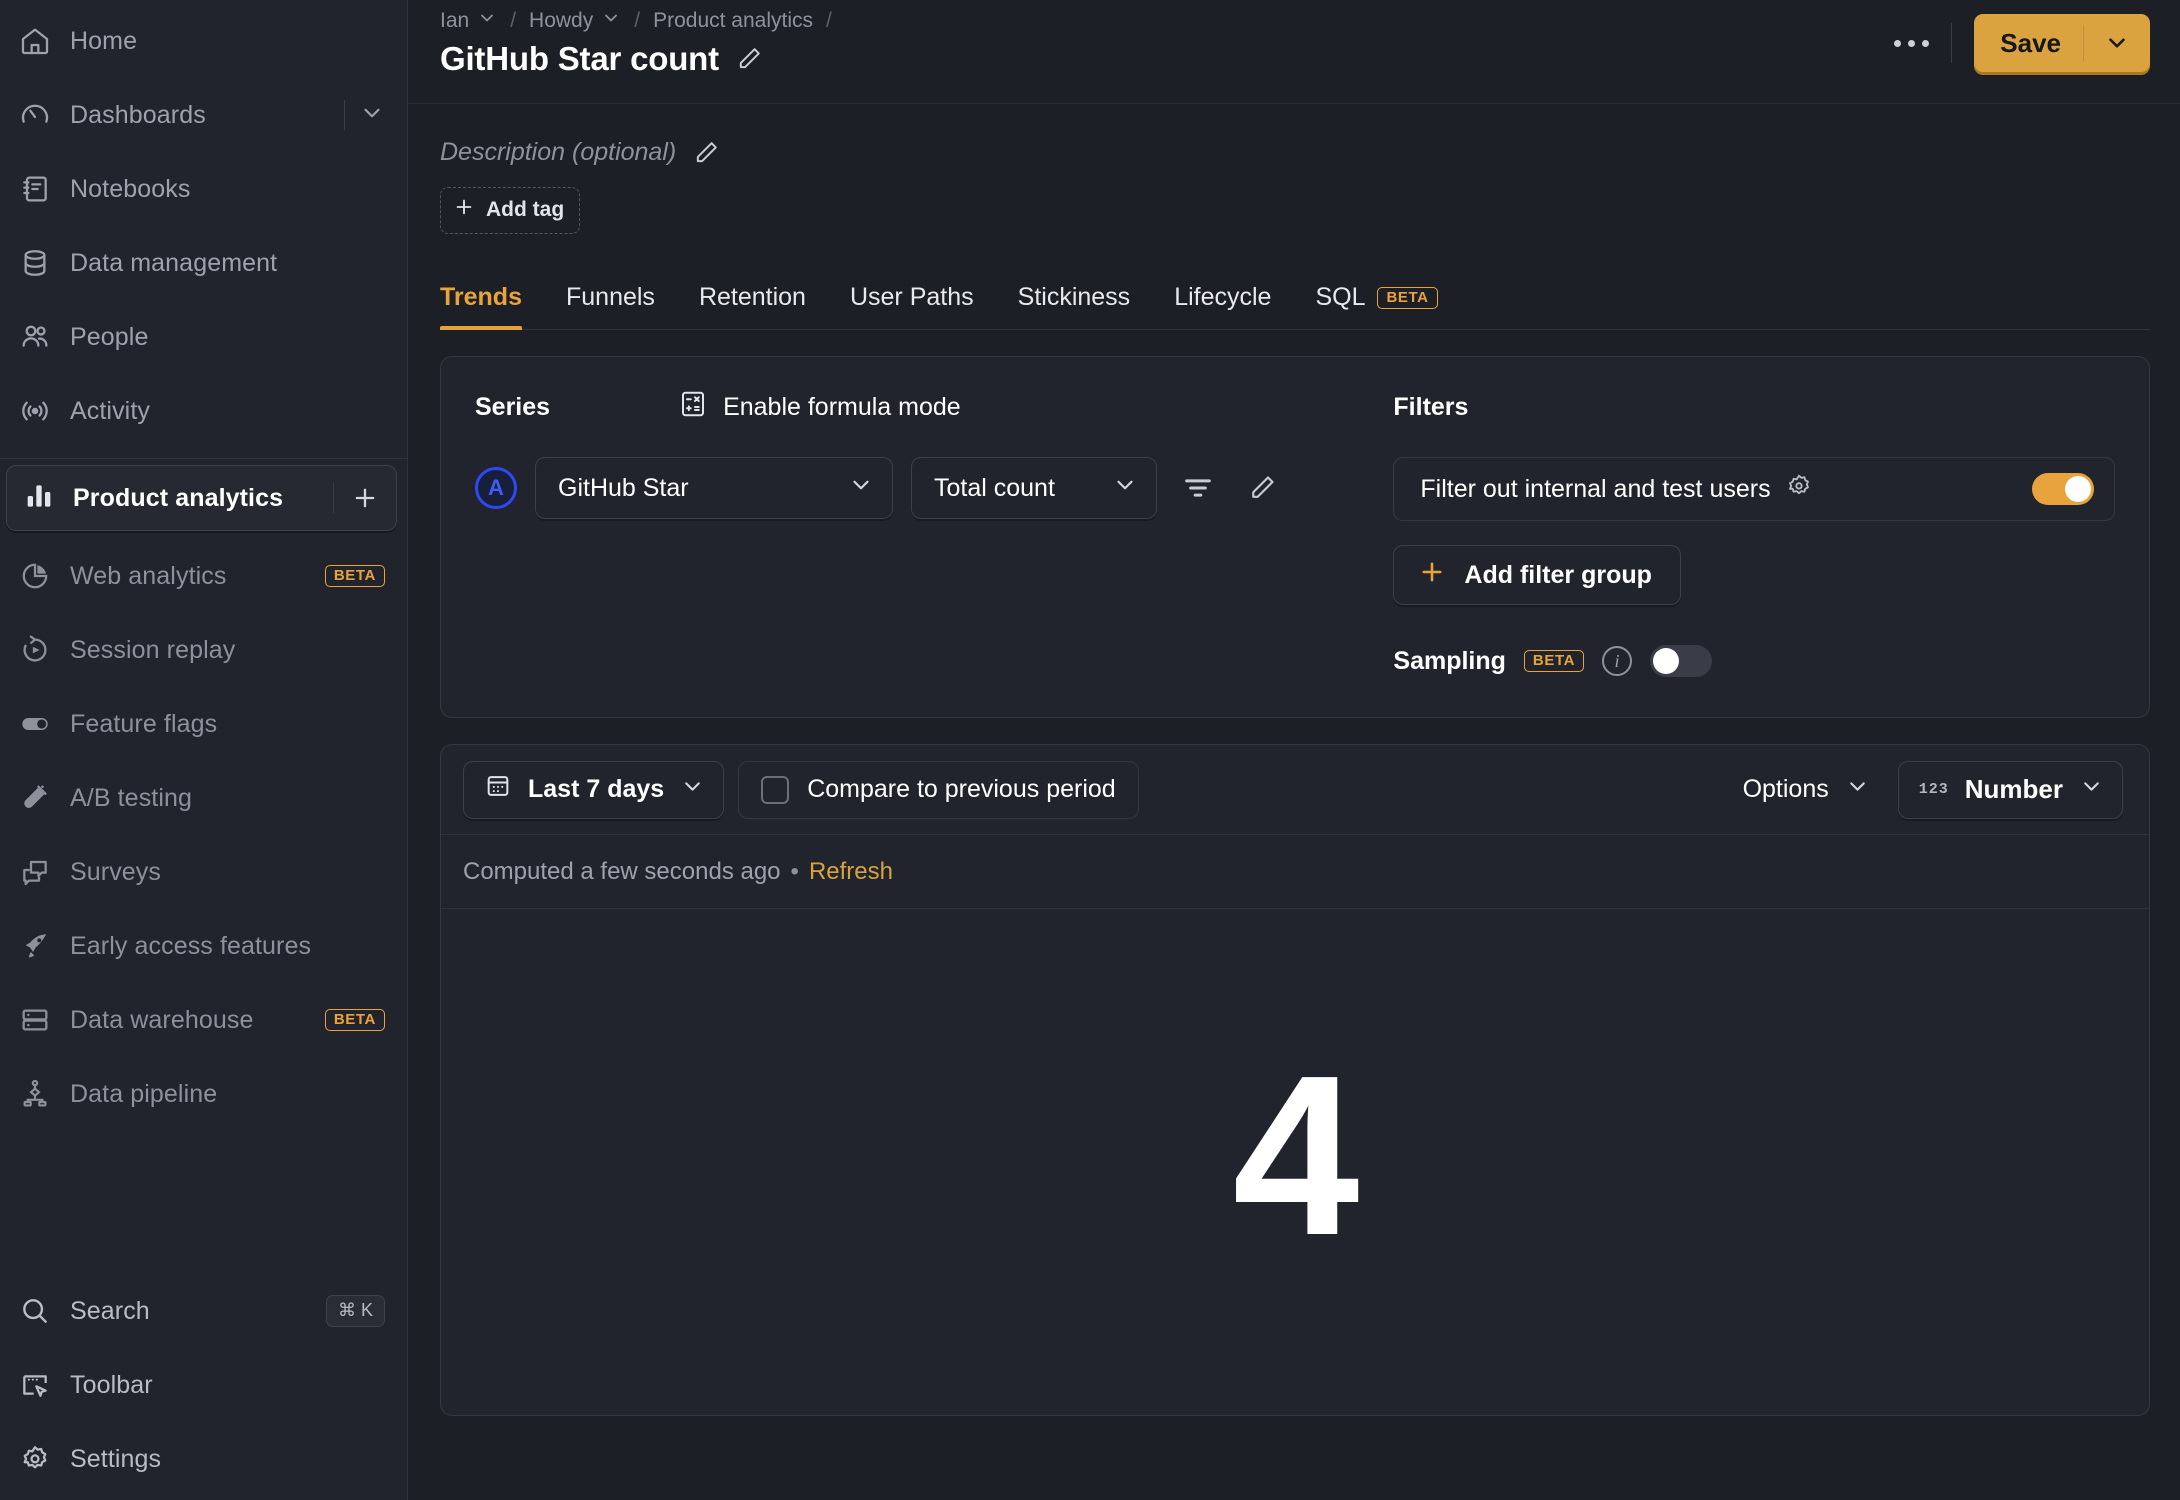 This screenshot has width=2180, height=1500. Describe the element at coordinates (1785, 789) in the screenshot. I see `options-label: Options` at that location.